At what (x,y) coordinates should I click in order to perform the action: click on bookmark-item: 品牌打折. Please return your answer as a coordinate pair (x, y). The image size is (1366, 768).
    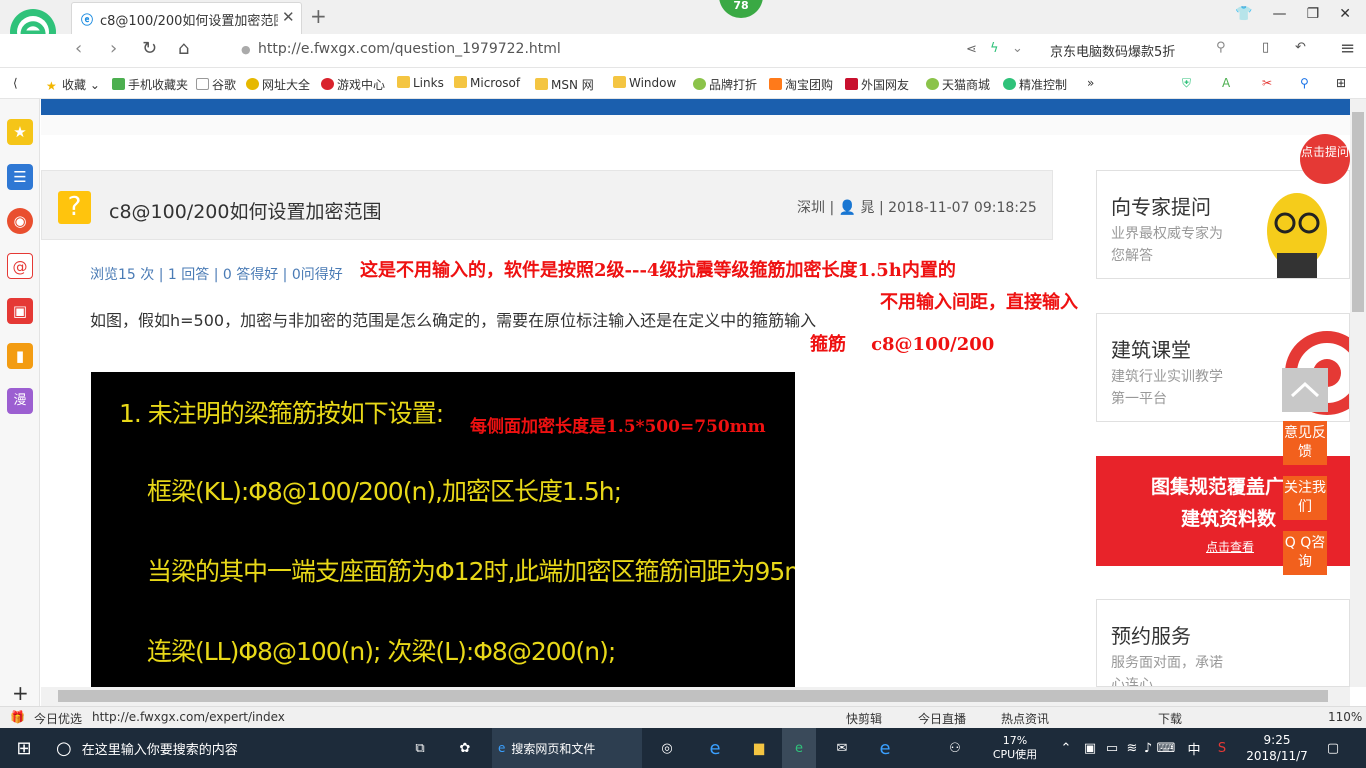
    Looking at the image, I should click on (725, 84).